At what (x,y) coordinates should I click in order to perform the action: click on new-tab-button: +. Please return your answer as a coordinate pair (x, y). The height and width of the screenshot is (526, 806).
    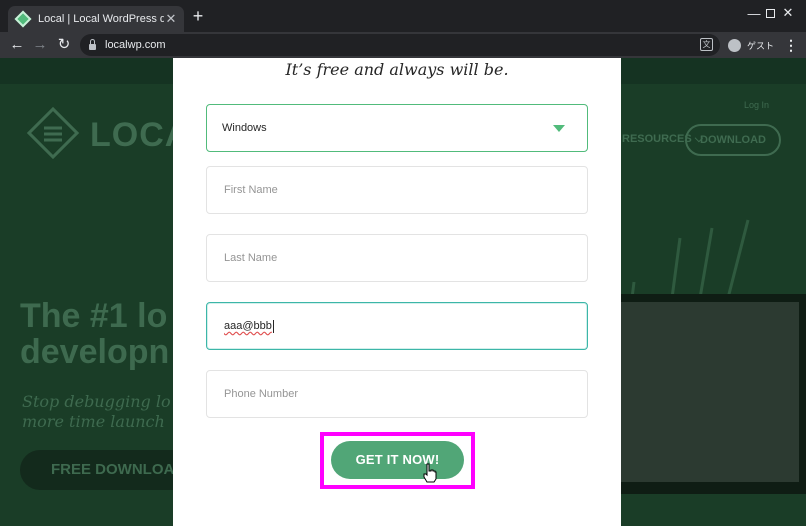
    Looking at the image, I should click on (198, 16).